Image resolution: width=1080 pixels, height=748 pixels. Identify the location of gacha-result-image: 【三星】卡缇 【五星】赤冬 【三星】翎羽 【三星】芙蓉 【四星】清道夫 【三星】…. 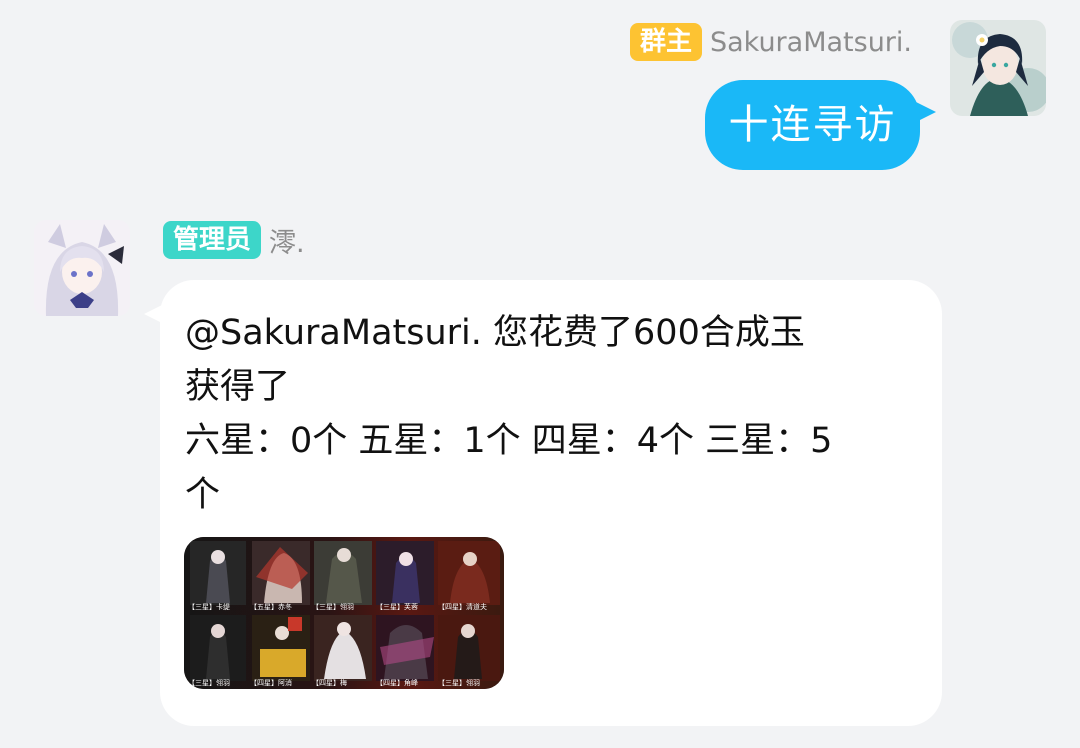
(344, 613).